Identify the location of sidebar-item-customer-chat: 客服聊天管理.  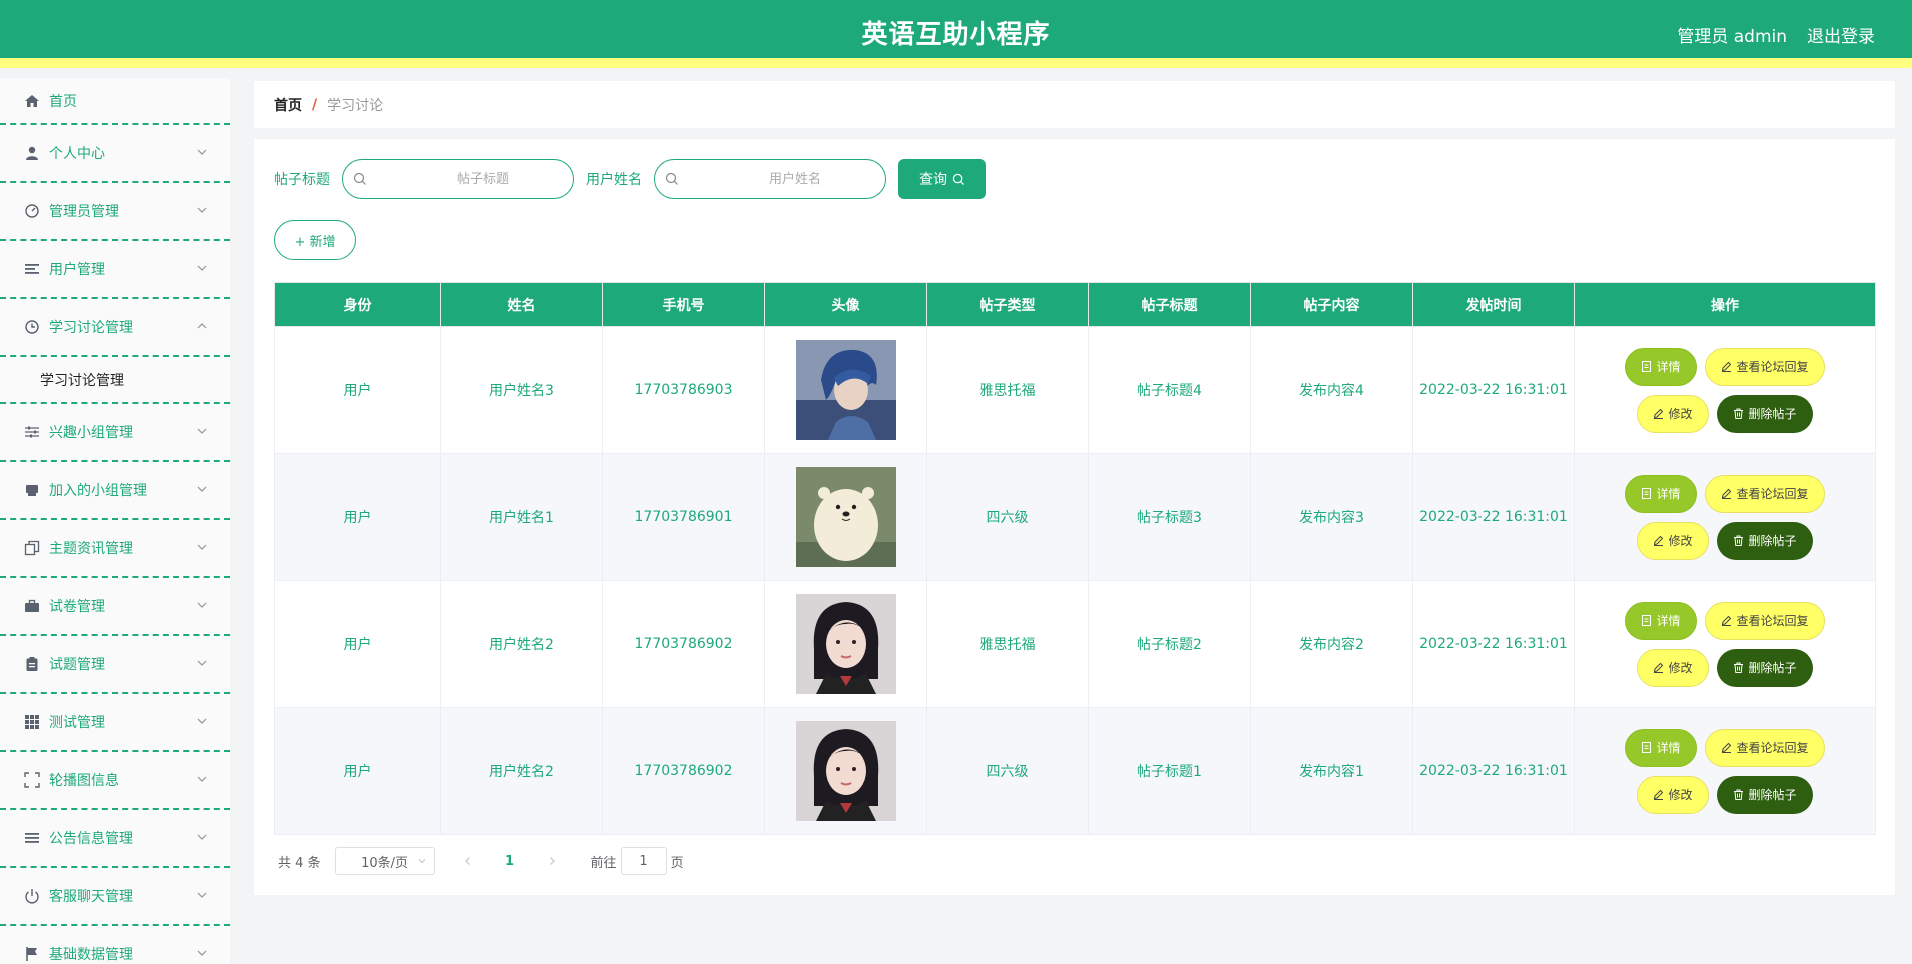
(115, 897).